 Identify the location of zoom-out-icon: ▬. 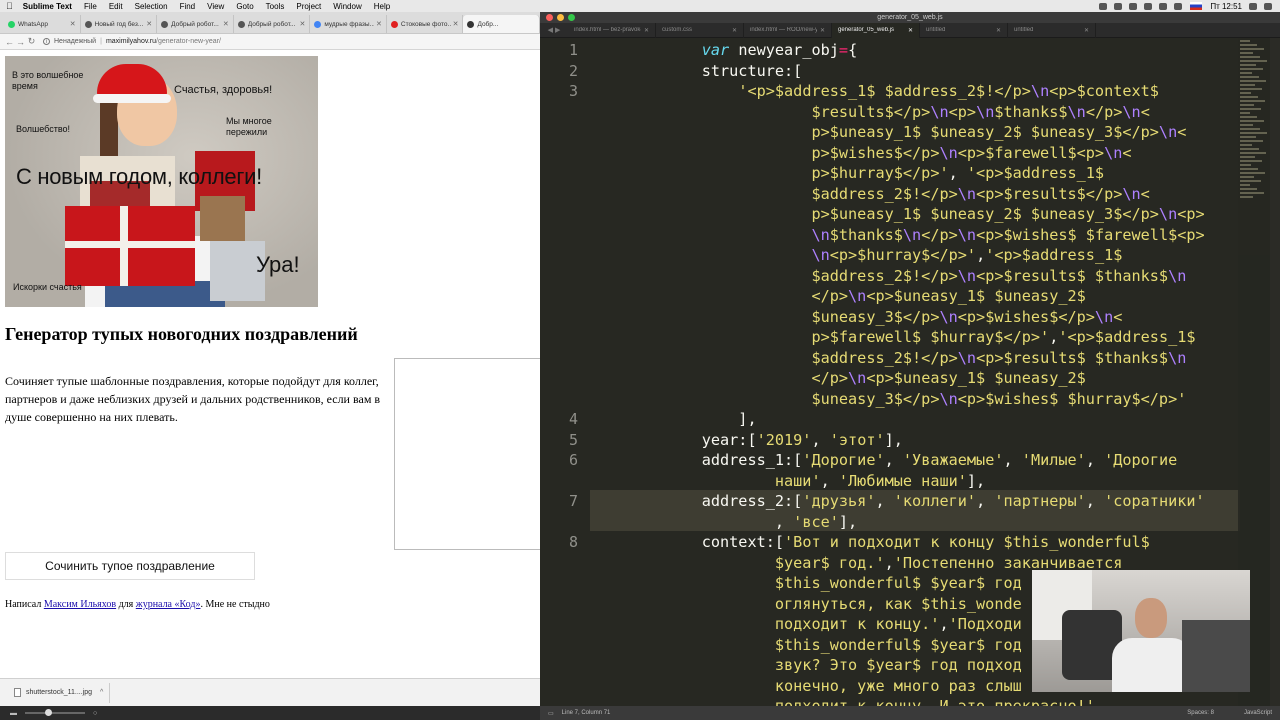
(13, 713).